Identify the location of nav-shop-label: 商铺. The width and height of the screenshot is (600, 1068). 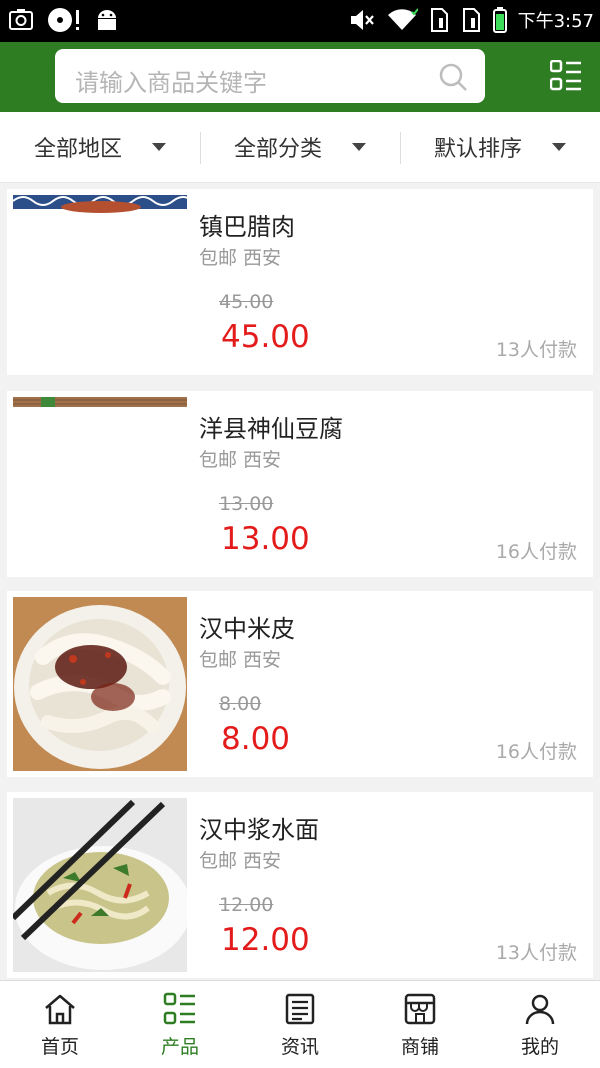
(419, 1047).